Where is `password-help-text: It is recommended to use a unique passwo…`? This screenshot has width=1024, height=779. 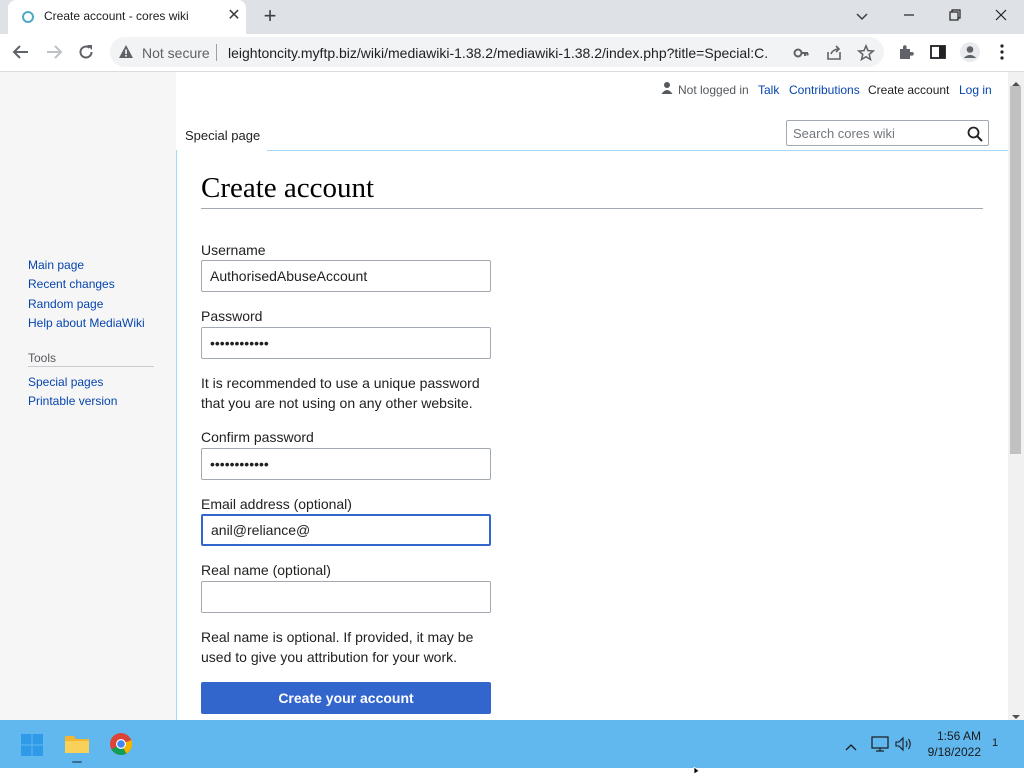 password-help-text: It is recommended to use a unique passwo… is located at coordinates (340, 393).